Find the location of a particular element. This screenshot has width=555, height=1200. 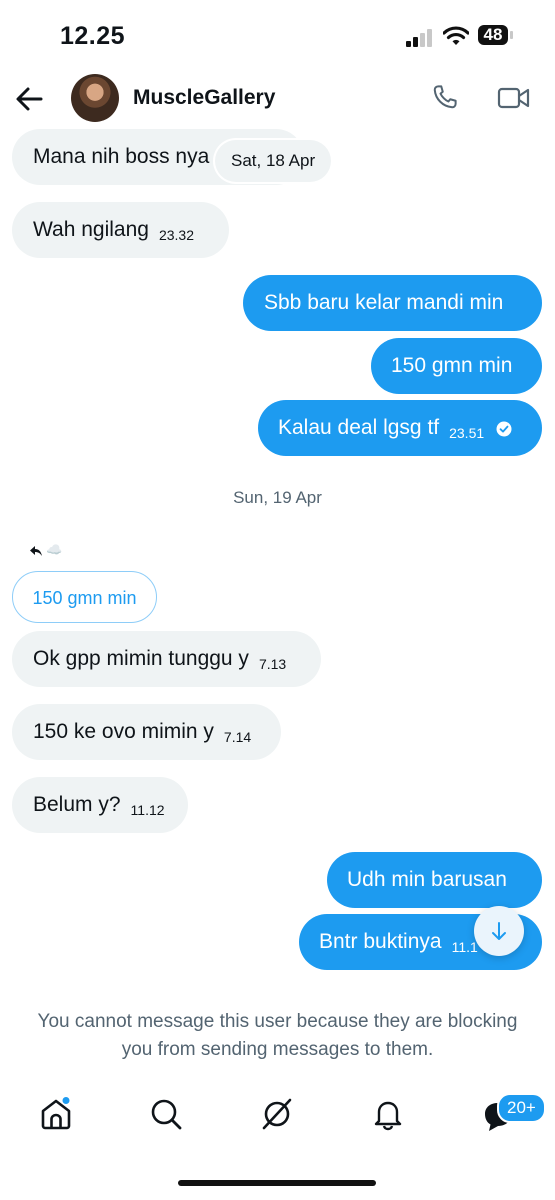

message-bubble-received: Belum y? 11.12 is located at coordinates (100, 805).